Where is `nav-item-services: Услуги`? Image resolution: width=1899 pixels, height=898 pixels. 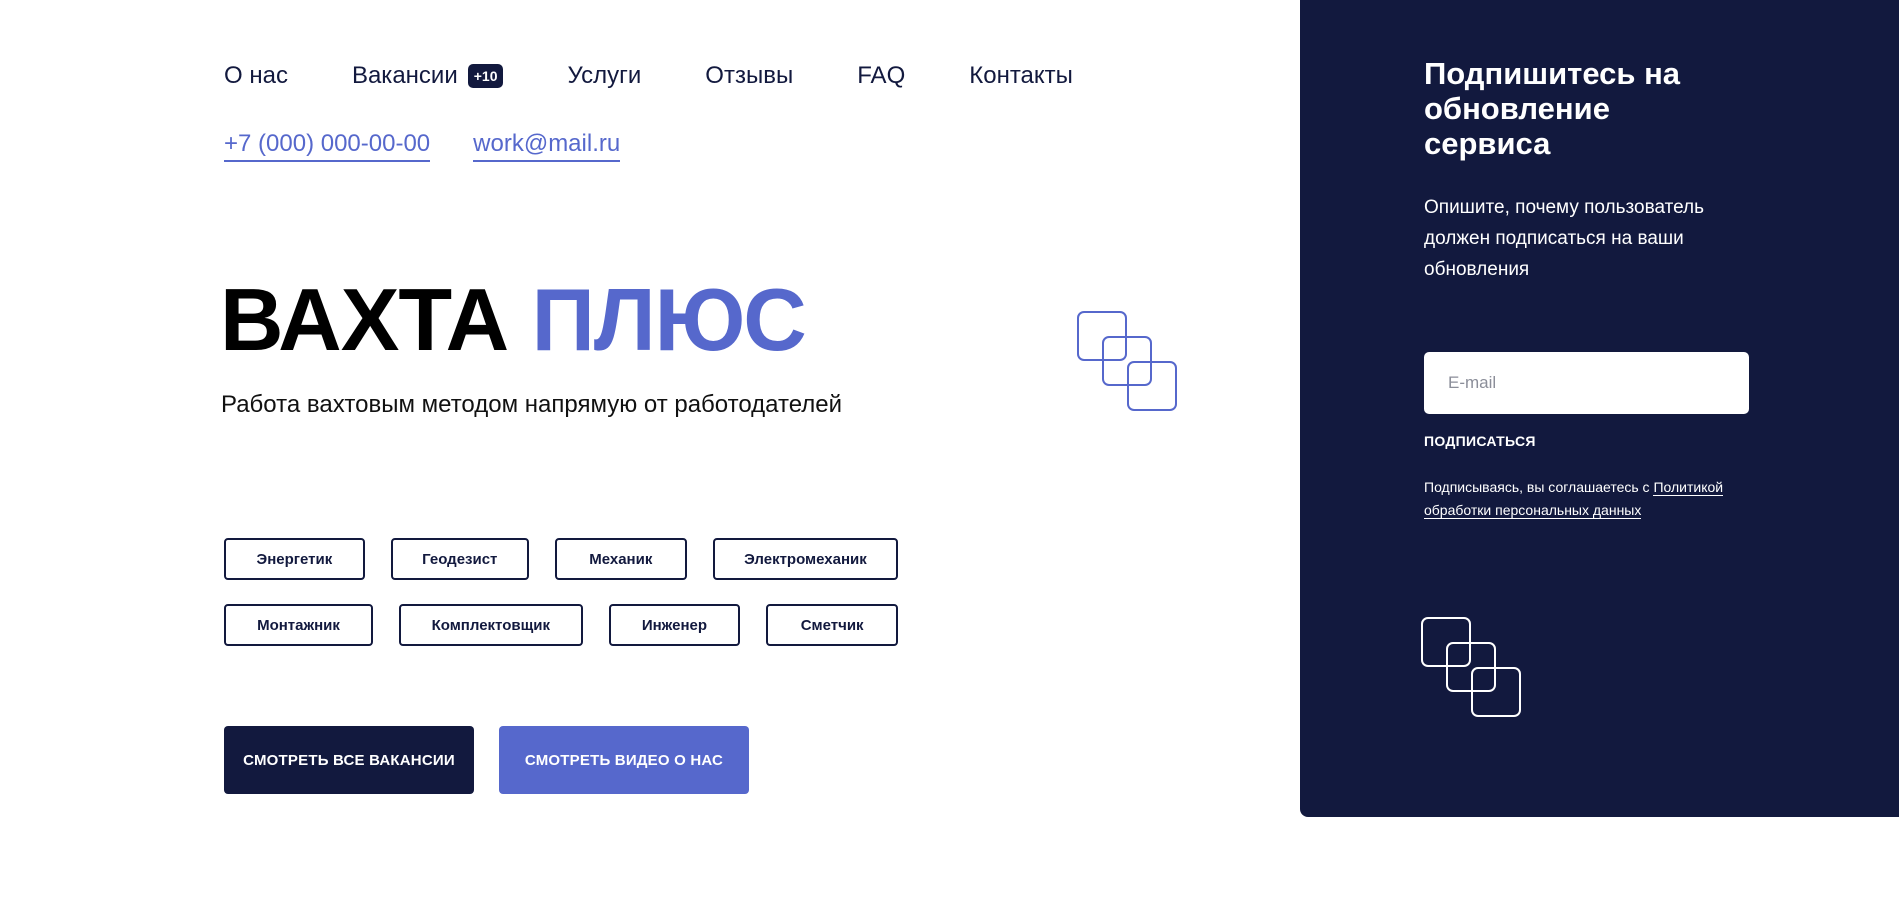
nav-item-services: Услуги is located at coordinates (604, 76).